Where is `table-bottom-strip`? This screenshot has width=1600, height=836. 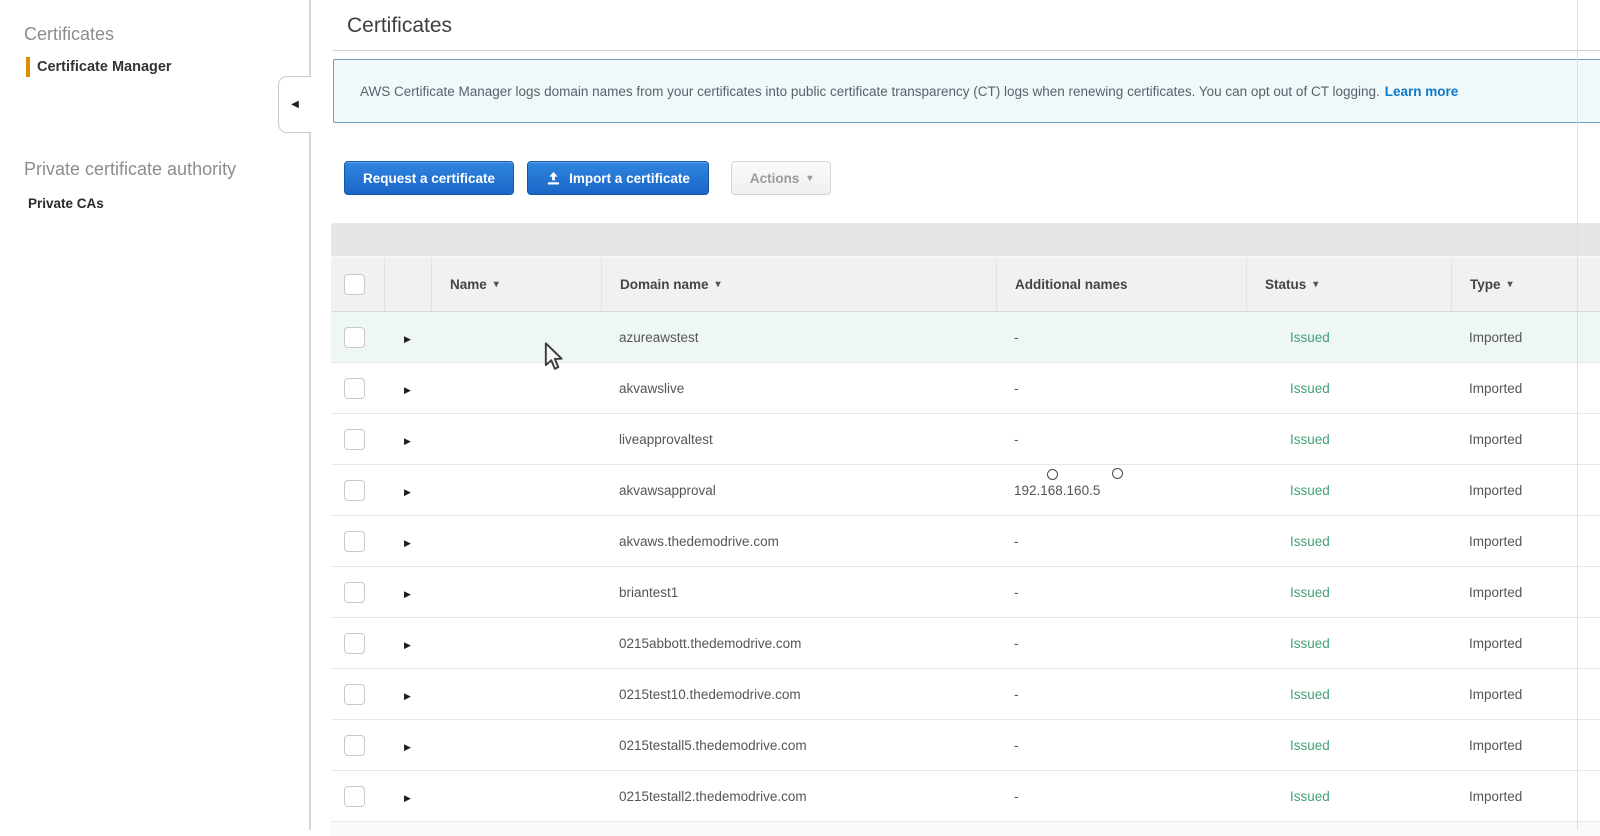 table-bottom-strip is located at coordinates (965, 829).